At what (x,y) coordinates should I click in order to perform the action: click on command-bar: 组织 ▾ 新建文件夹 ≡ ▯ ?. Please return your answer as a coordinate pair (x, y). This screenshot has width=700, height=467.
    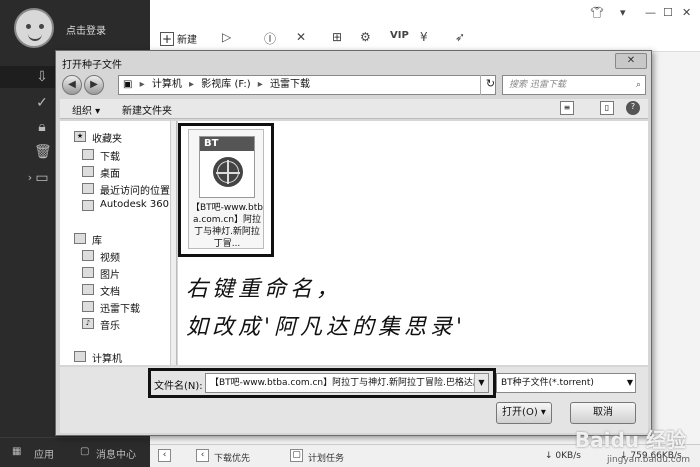
    Looking at the image, I should click on (354, 109).